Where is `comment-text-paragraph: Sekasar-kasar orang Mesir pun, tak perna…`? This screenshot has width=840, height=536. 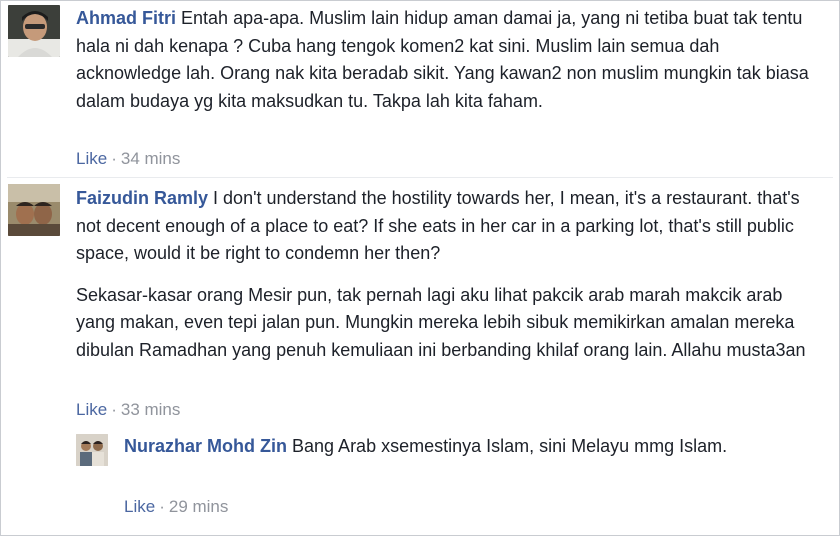
comment-text-paragraph: Sekasar-kasar orang Mesir pun, tak perna… is located at coordinates (441, 322).